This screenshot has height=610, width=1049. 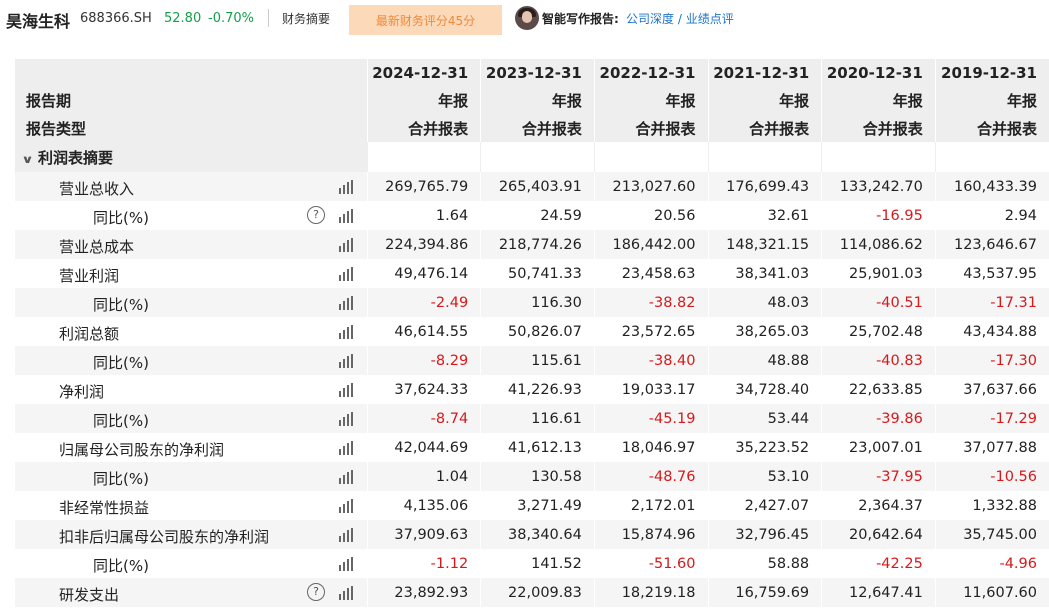 I want to click on value-cell: 176,699.43, so click(x=764, y=186).